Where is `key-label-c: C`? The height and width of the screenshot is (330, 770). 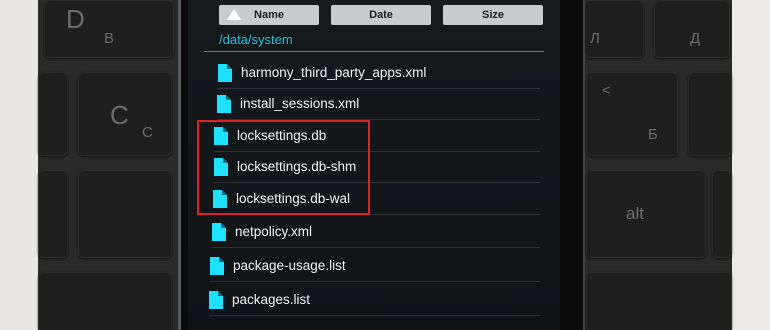
key-label-c: C is located at coordinates (119, 115).